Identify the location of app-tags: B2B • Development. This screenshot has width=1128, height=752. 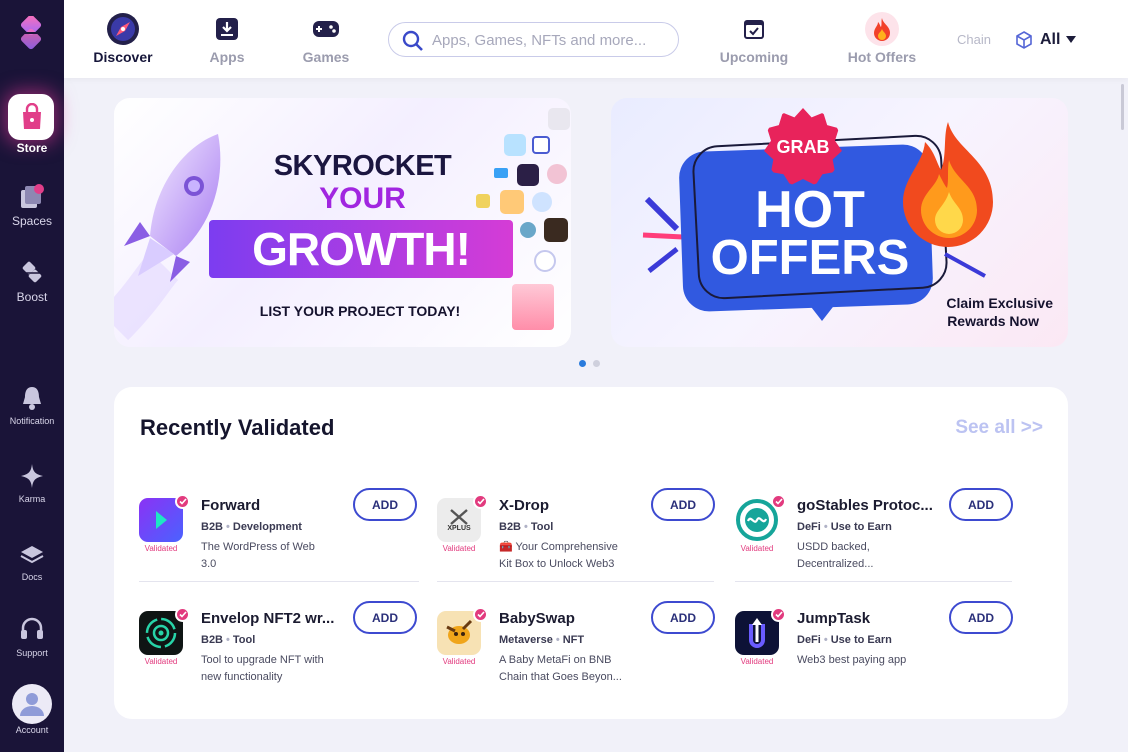
(251, 527).